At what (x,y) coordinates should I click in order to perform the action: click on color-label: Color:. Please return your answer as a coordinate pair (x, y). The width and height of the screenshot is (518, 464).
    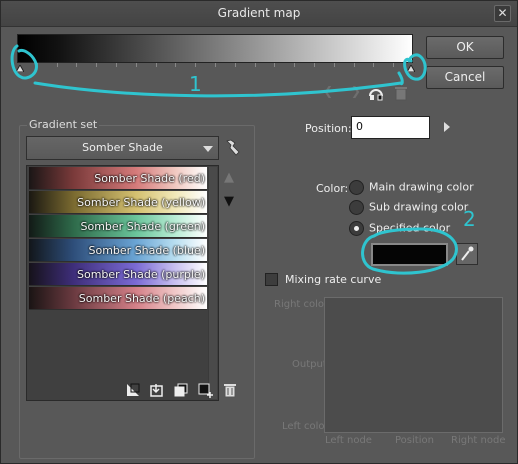
    Looking at the image, I should click on (332, 188).